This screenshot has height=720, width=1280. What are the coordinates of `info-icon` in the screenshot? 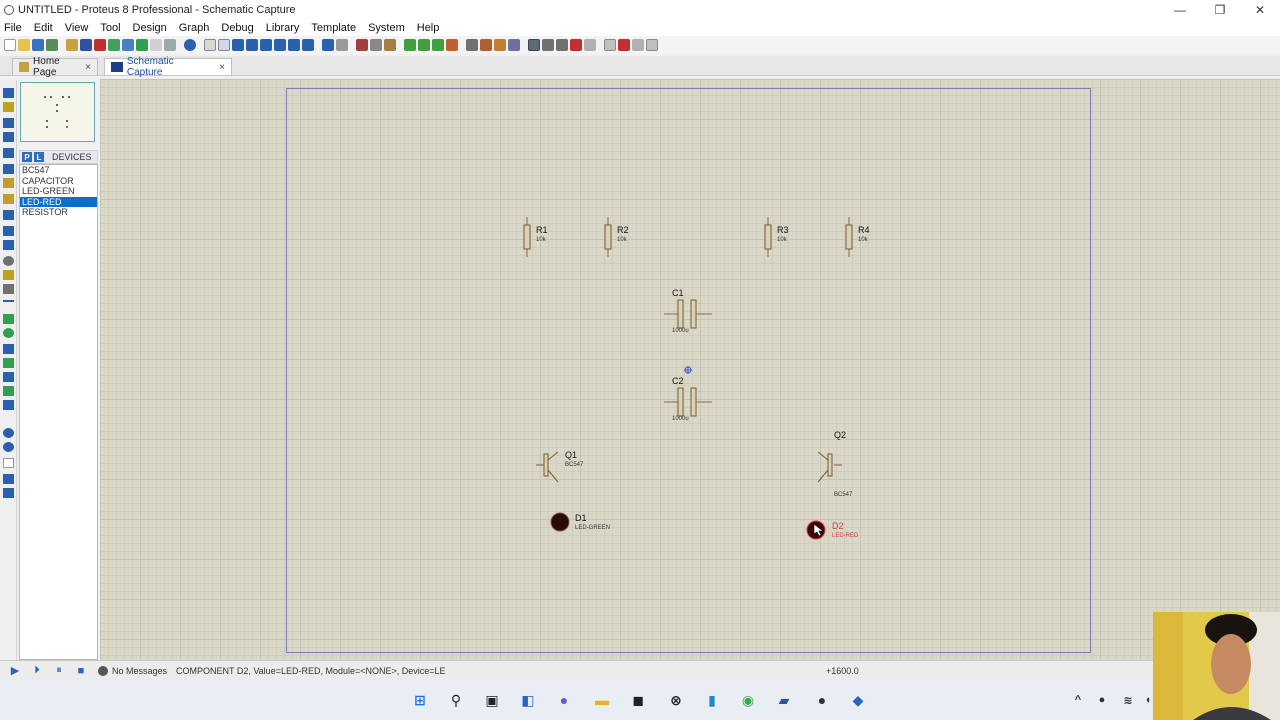 It's located at (103, 670).